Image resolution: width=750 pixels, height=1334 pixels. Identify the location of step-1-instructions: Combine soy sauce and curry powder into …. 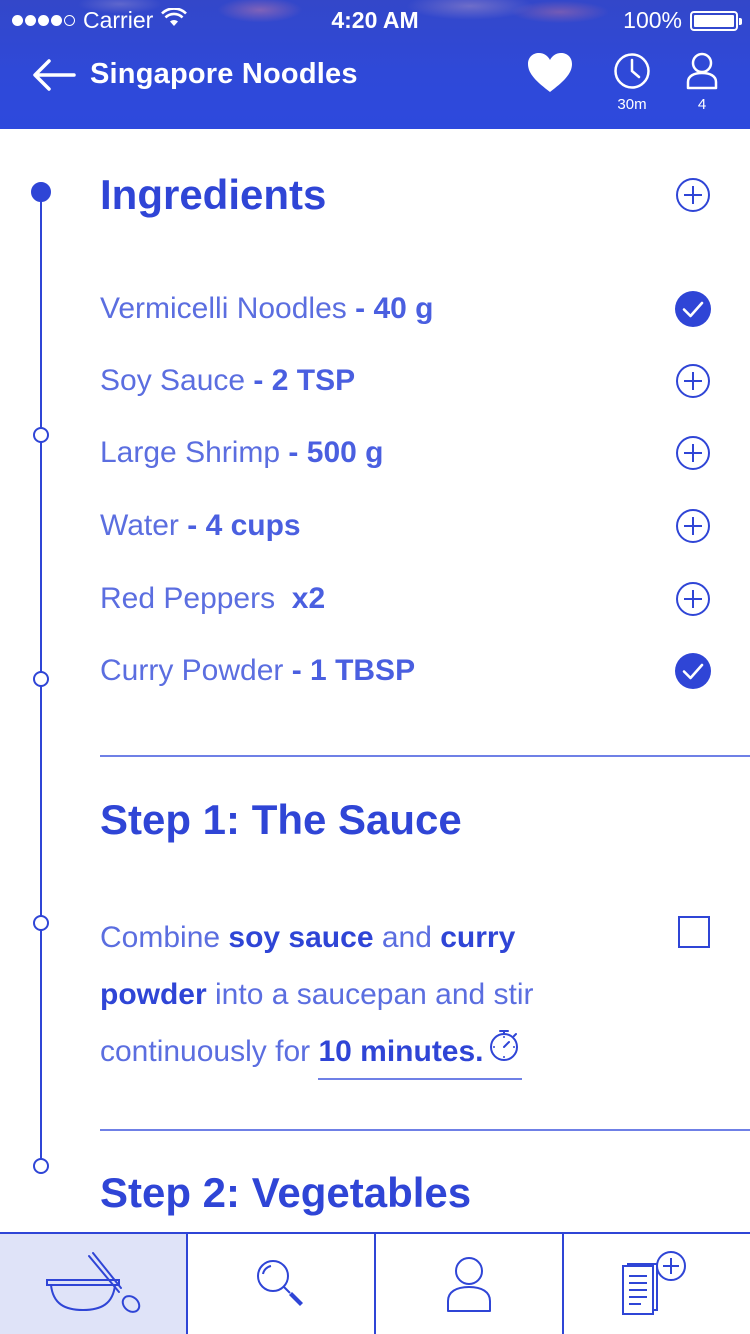
(360, 995).